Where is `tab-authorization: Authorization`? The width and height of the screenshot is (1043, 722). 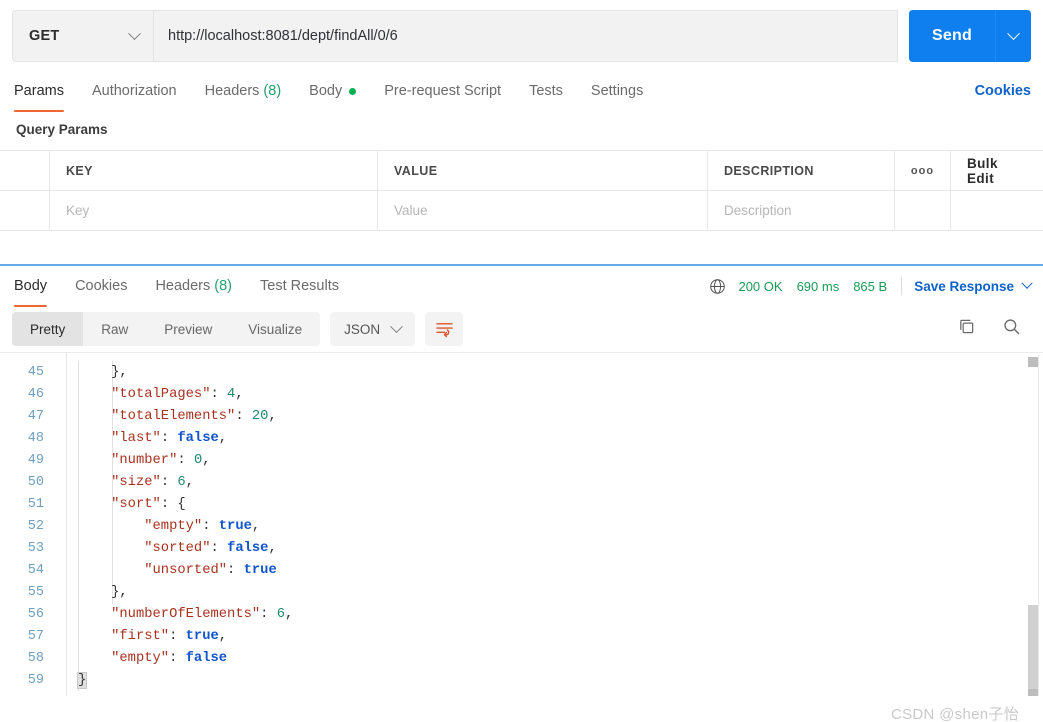 tab-authorization: Authorization is located at coordinates (134, 91).